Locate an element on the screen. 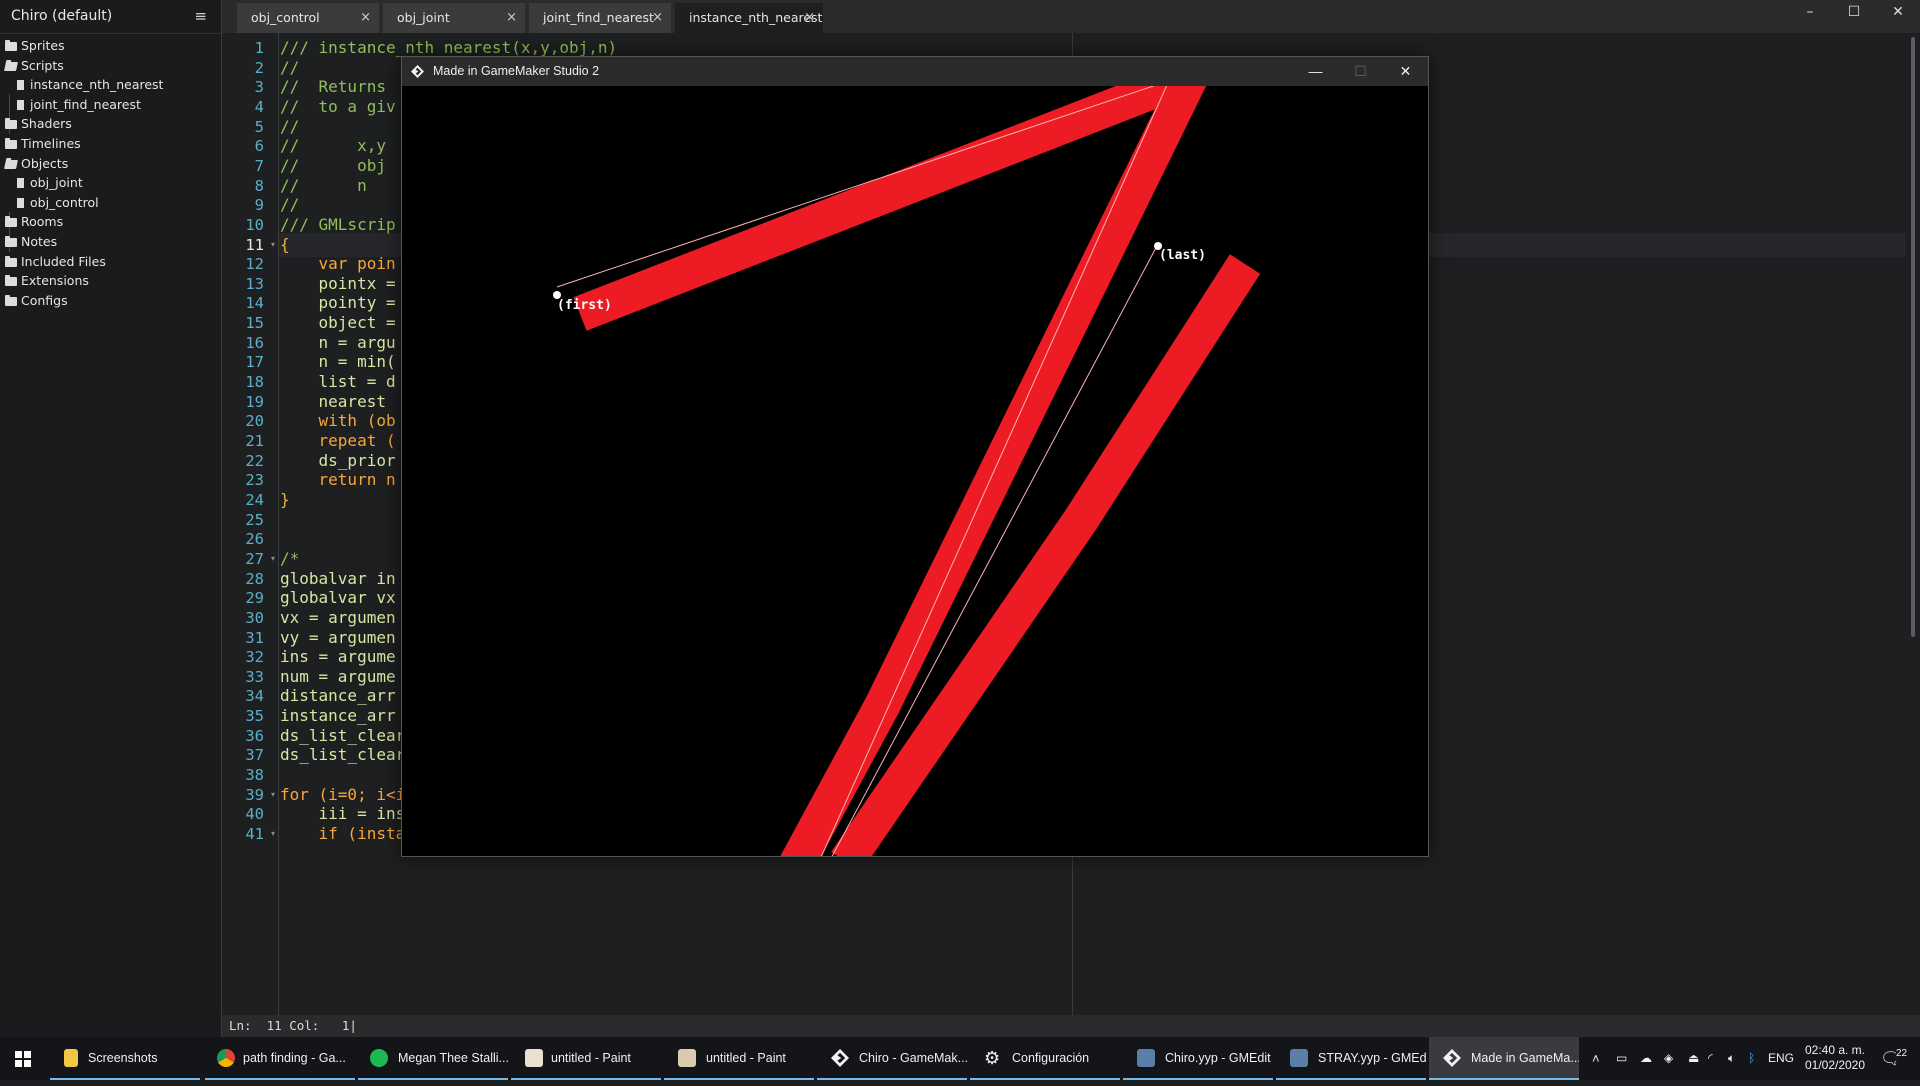 This screenshot has height=1086, width=1920. show-hidden-icons-icon: ˄ is located at coordinates (1596, 1058).